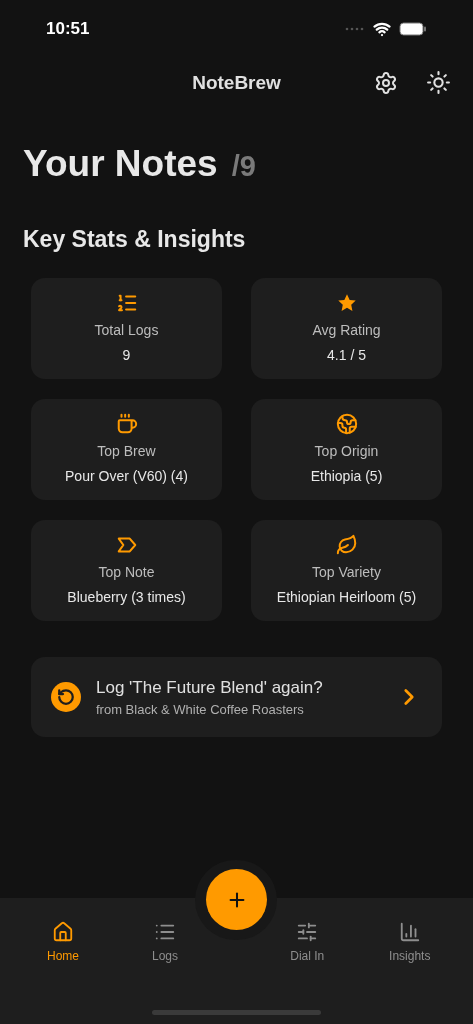  What do you see at coordinates (210, 687) in the screenshot?
I see `relog-title: Log 'The Future Blend' again?` at bounding box center [210, 687].